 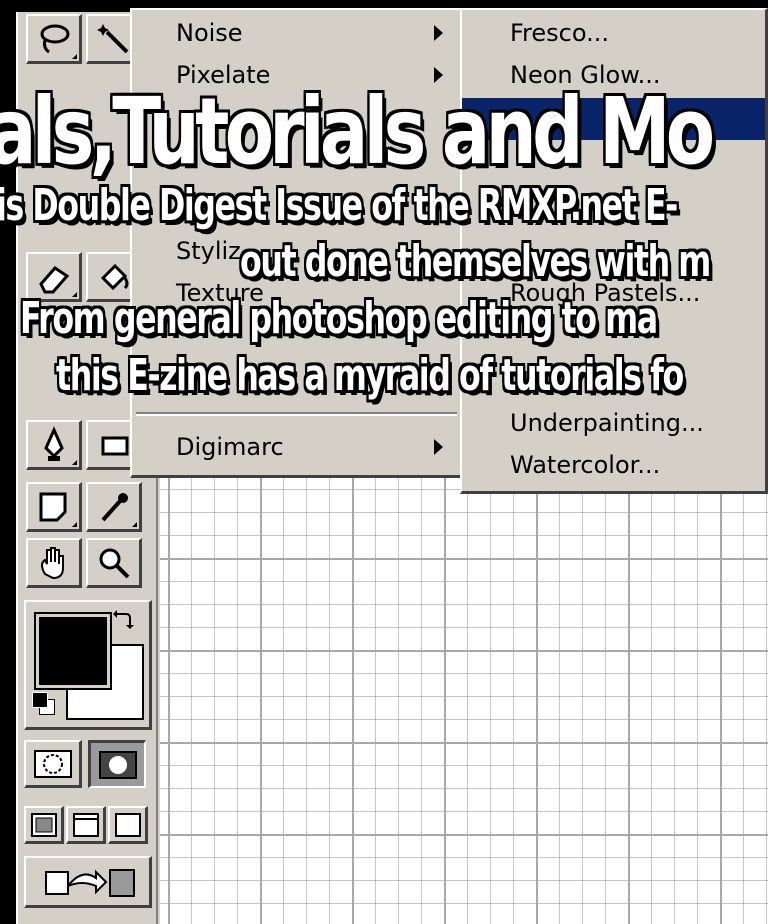 What do you see at coordinates (208, 251) in the screenshot?
I see `menu-item-label: Styliz` at bounding box center [208, 251].